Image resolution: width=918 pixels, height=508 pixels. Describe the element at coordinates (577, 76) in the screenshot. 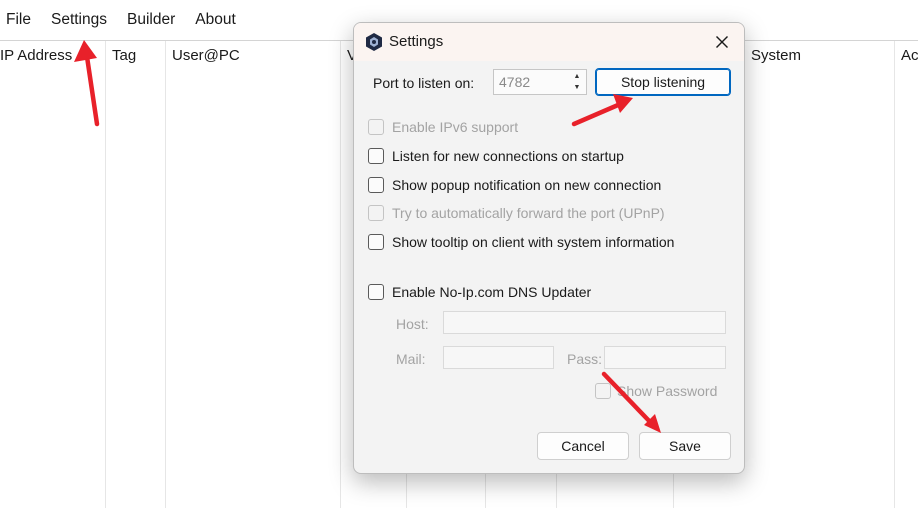

I see `spin-up-icon: ▲` at that location.